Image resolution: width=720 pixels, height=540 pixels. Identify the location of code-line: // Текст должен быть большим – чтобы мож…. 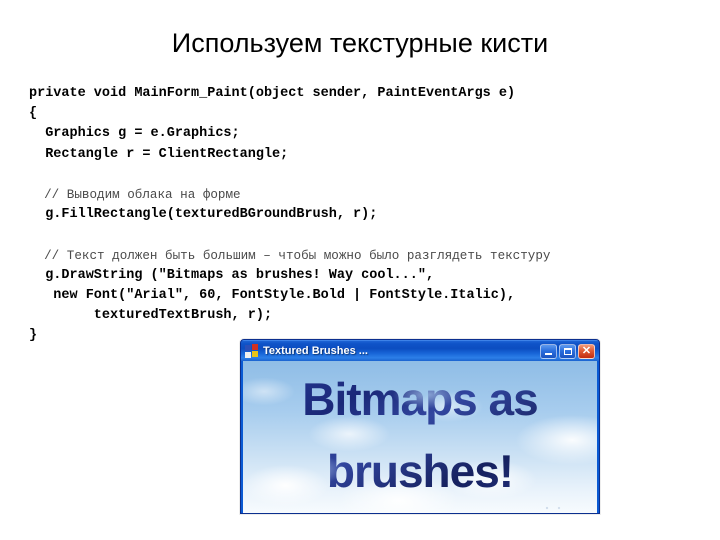
(290, 255).